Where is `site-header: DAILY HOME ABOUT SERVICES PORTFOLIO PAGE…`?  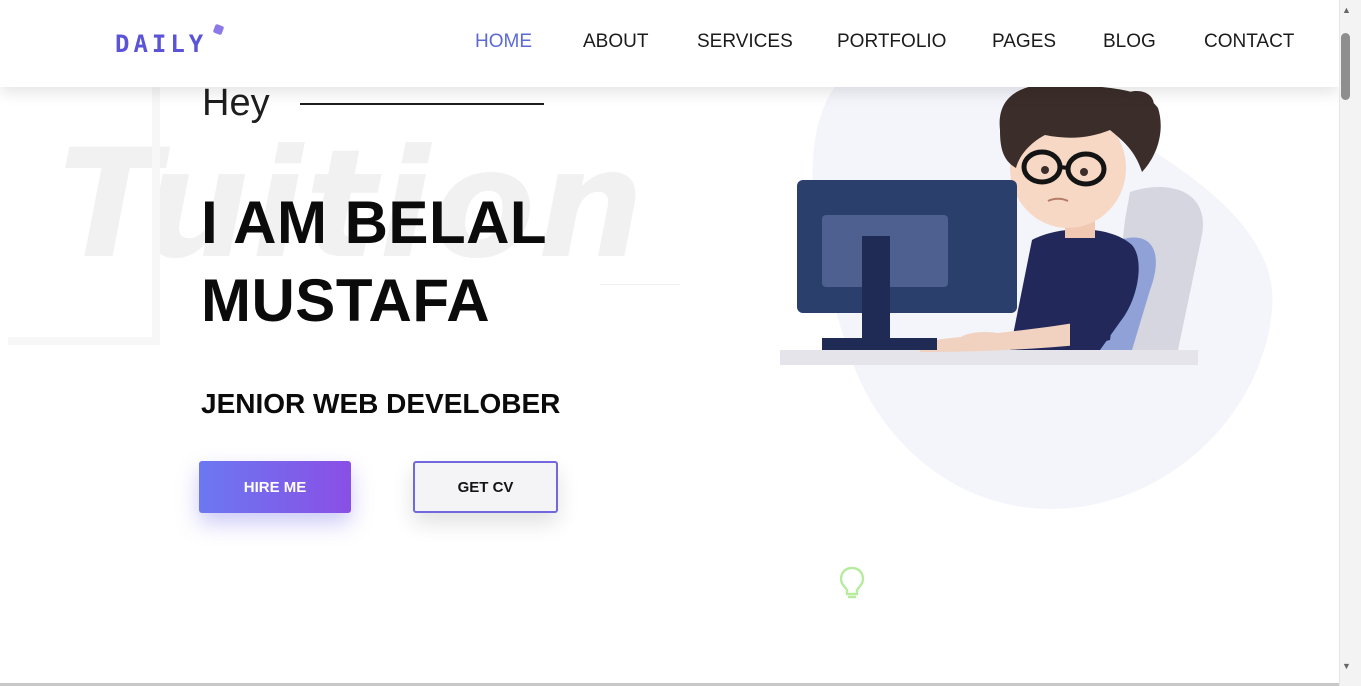
site-header: DAILY HOME ABOUT SERVICES PORTFOLIO PAGE… is located at coordinates (669, 43).